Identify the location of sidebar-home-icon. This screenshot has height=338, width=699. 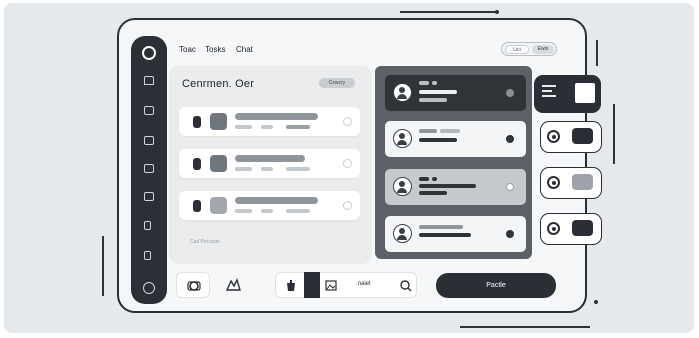
(149, 80).